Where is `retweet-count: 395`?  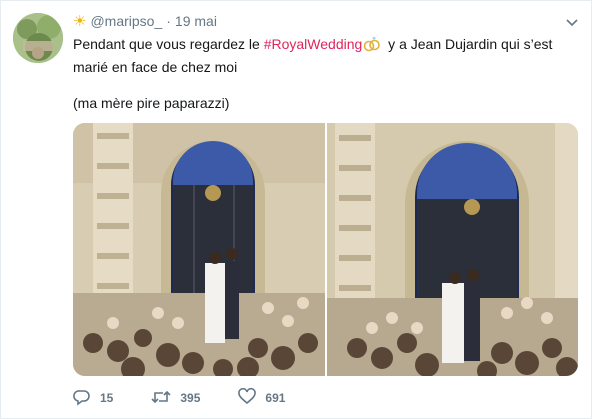
retweet-count: 395 is located at coordinates (190, 398).